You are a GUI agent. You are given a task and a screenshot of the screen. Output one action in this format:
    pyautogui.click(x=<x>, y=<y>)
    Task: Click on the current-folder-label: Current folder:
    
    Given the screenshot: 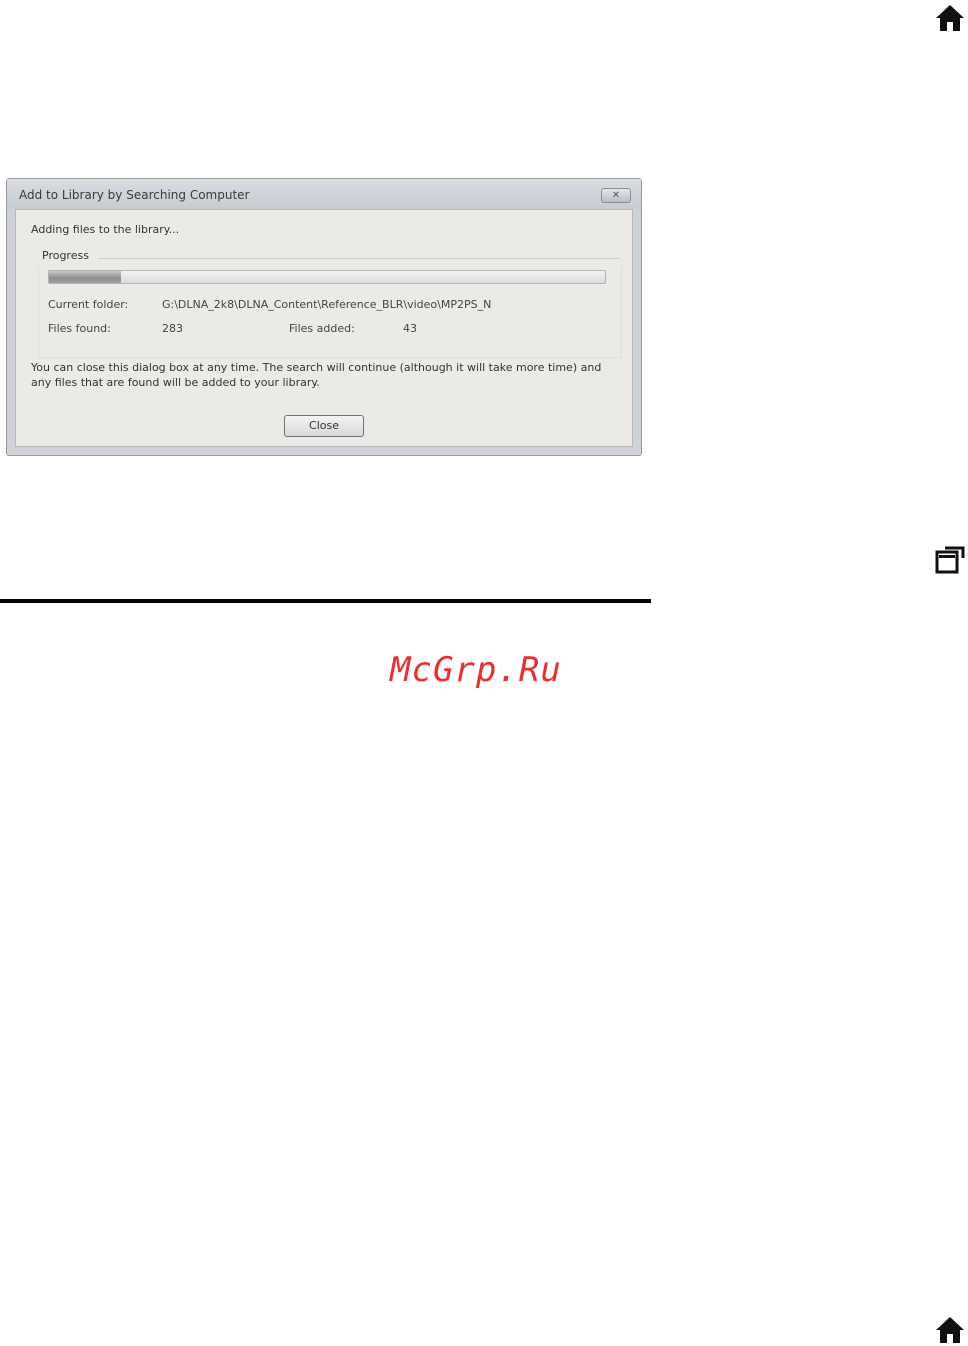 What is the action you would take?
    pyautogui.click(x=88, y=304)
    